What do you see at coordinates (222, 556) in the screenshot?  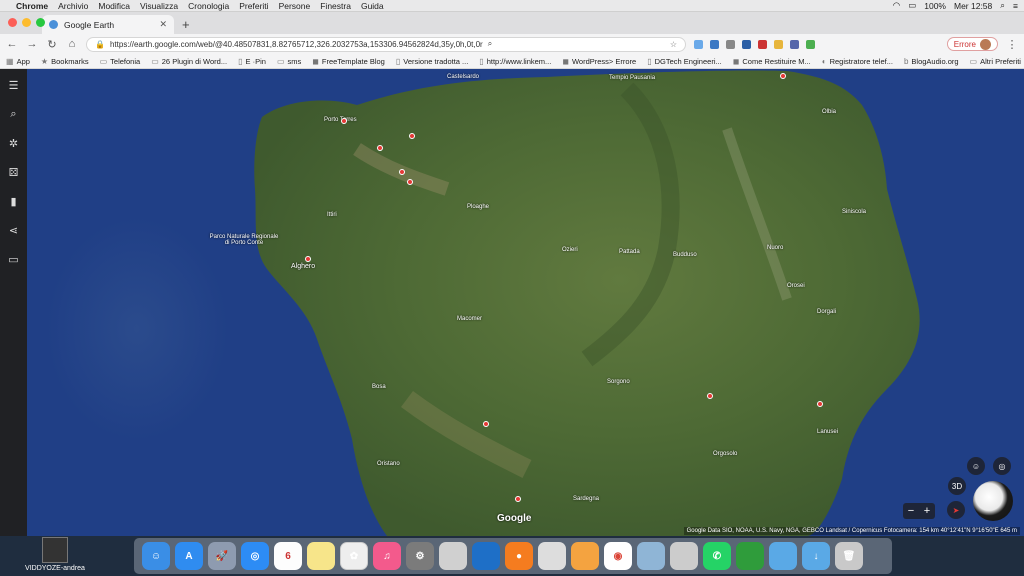 I see `launchpad-icon: 🚀` at bounding box center [222, 556].